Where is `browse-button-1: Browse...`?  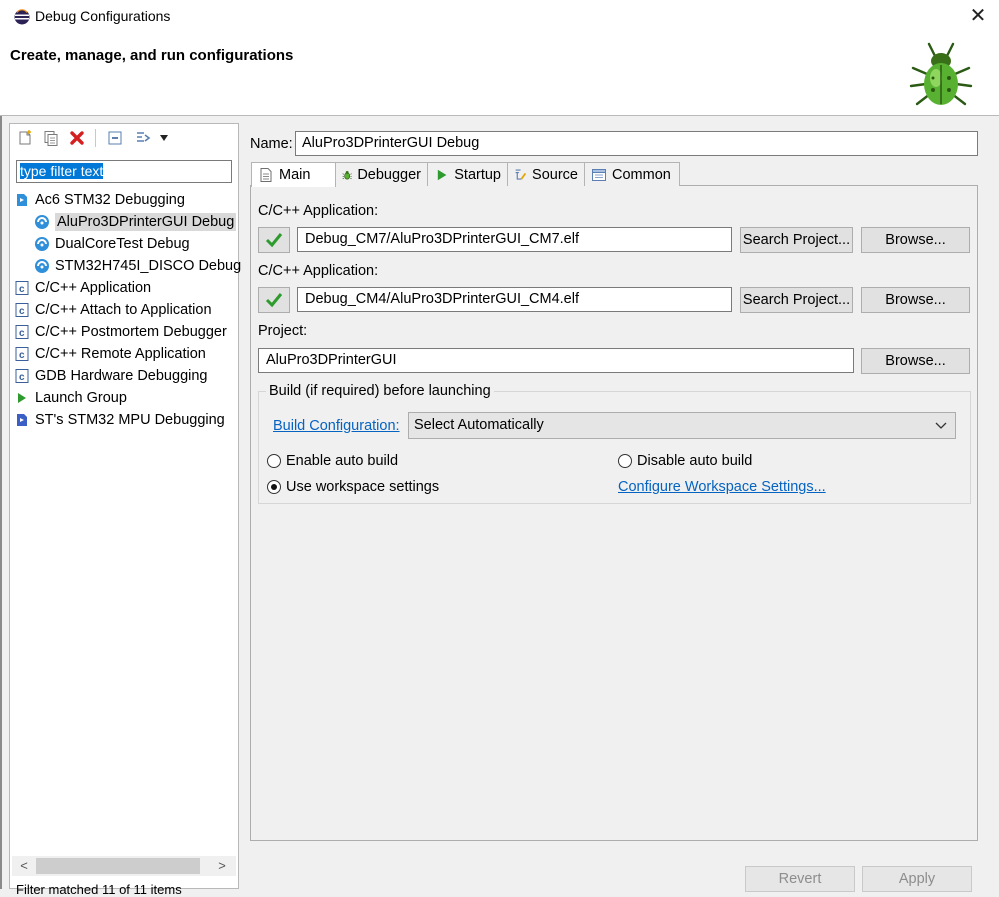 browse-button-1: Browse... is located at coordinates (915, 240).